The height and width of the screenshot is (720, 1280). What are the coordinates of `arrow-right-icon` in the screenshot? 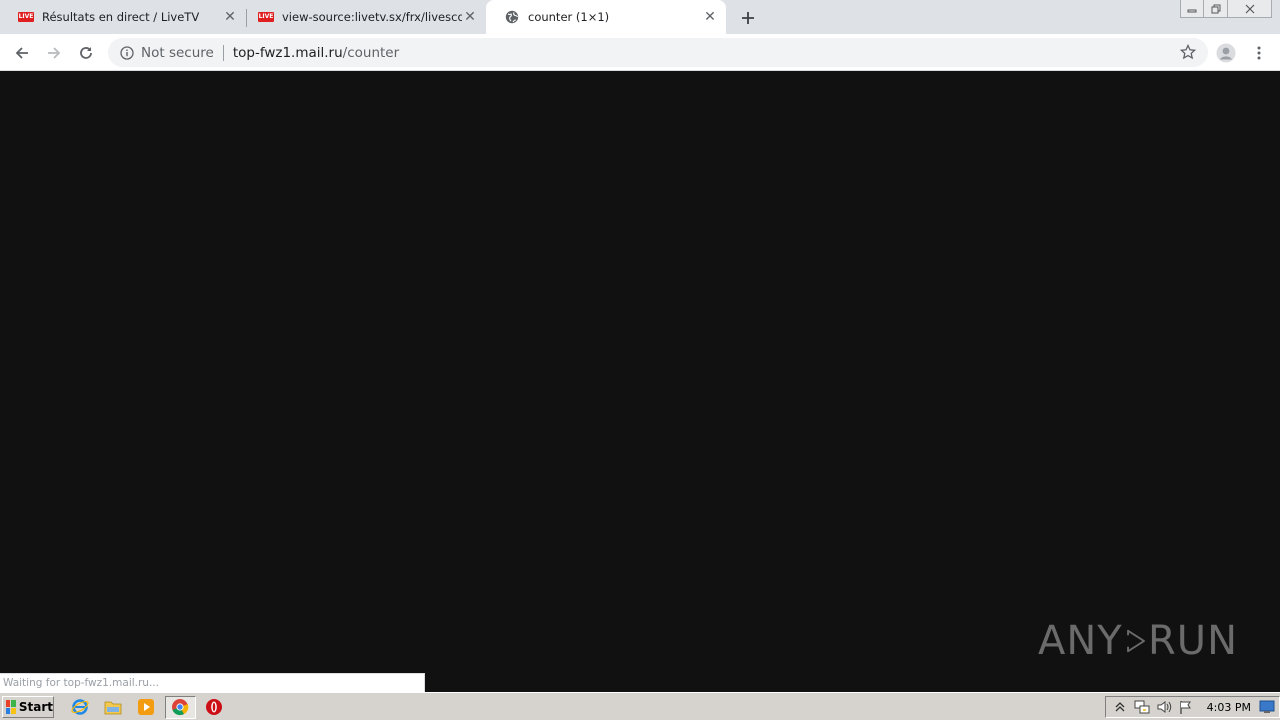 It's located at (54, 53).